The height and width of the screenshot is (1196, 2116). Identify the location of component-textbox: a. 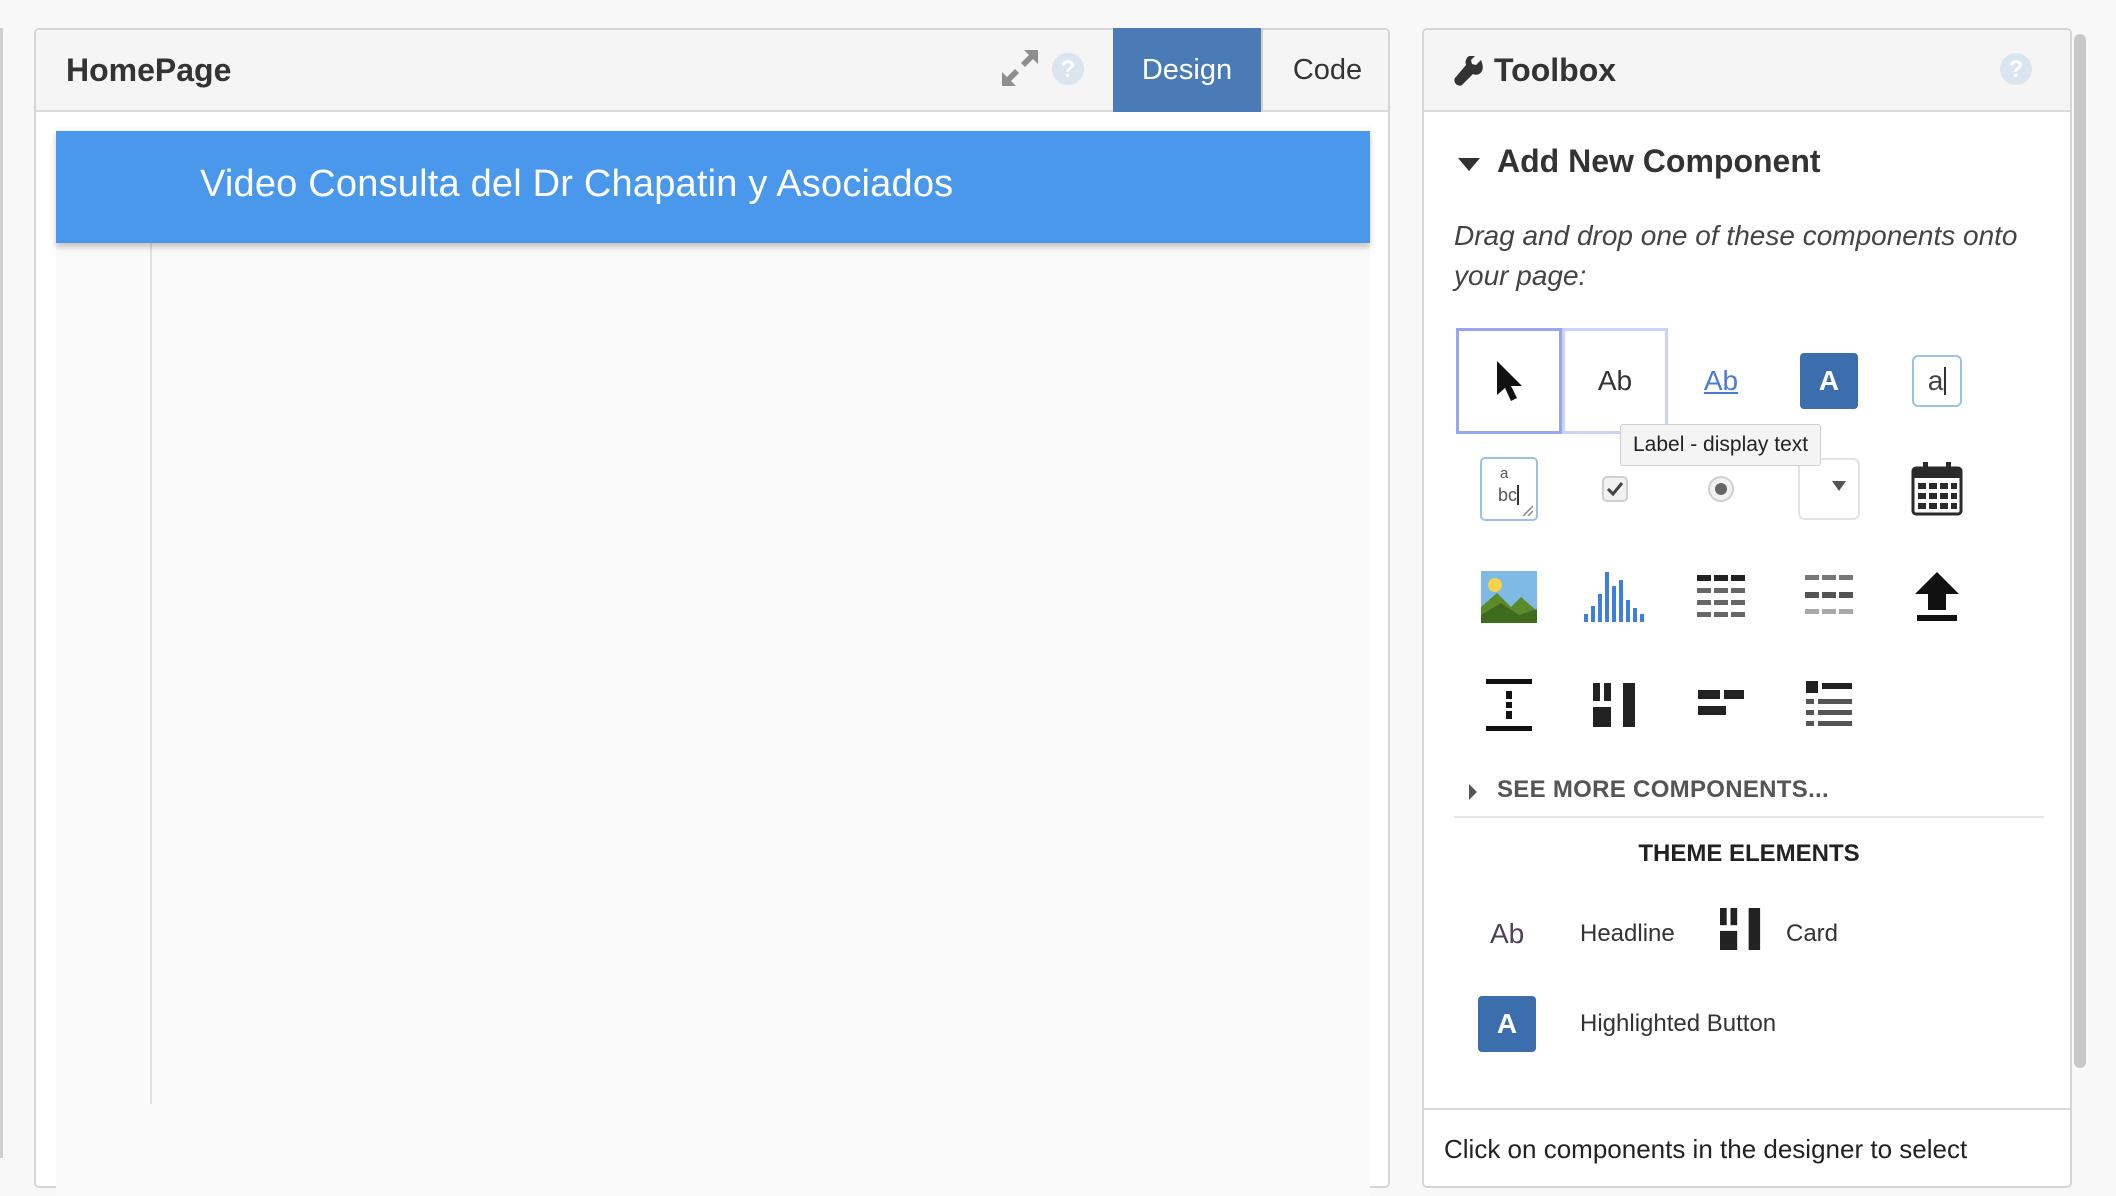
(1937, 381).